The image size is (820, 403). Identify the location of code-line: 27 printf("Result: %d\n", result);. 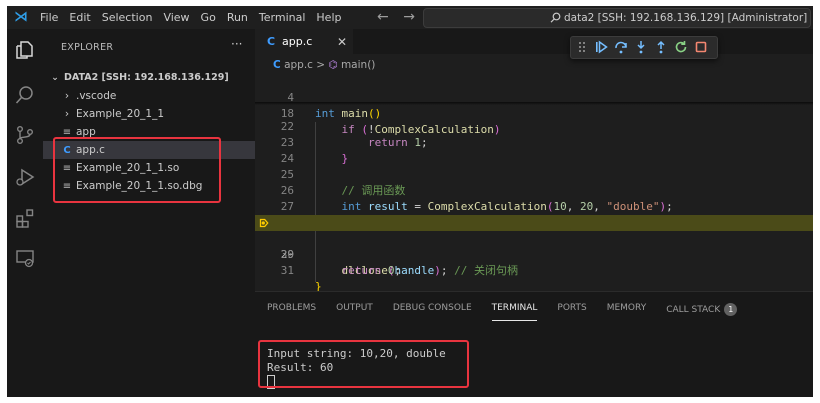
(534, 206).